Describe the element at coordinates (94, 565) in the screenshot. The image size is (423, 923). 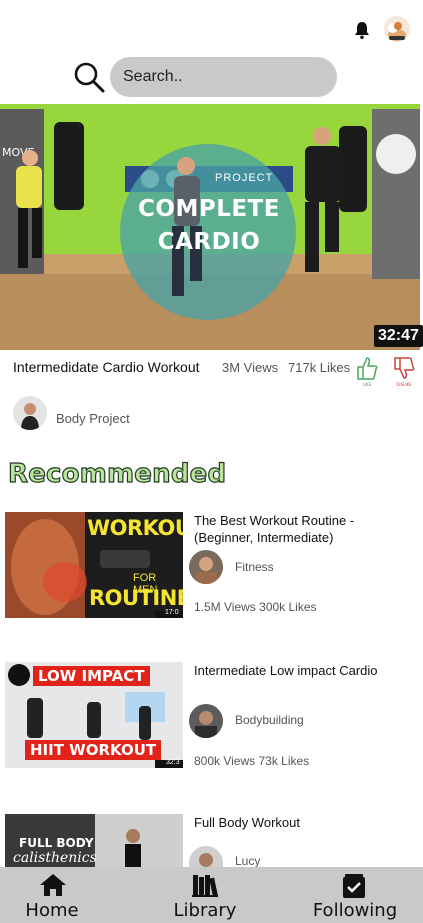
I see `video-thumbnail: WORKOUT FOR MEN ROUTINE 17:0` at that location.